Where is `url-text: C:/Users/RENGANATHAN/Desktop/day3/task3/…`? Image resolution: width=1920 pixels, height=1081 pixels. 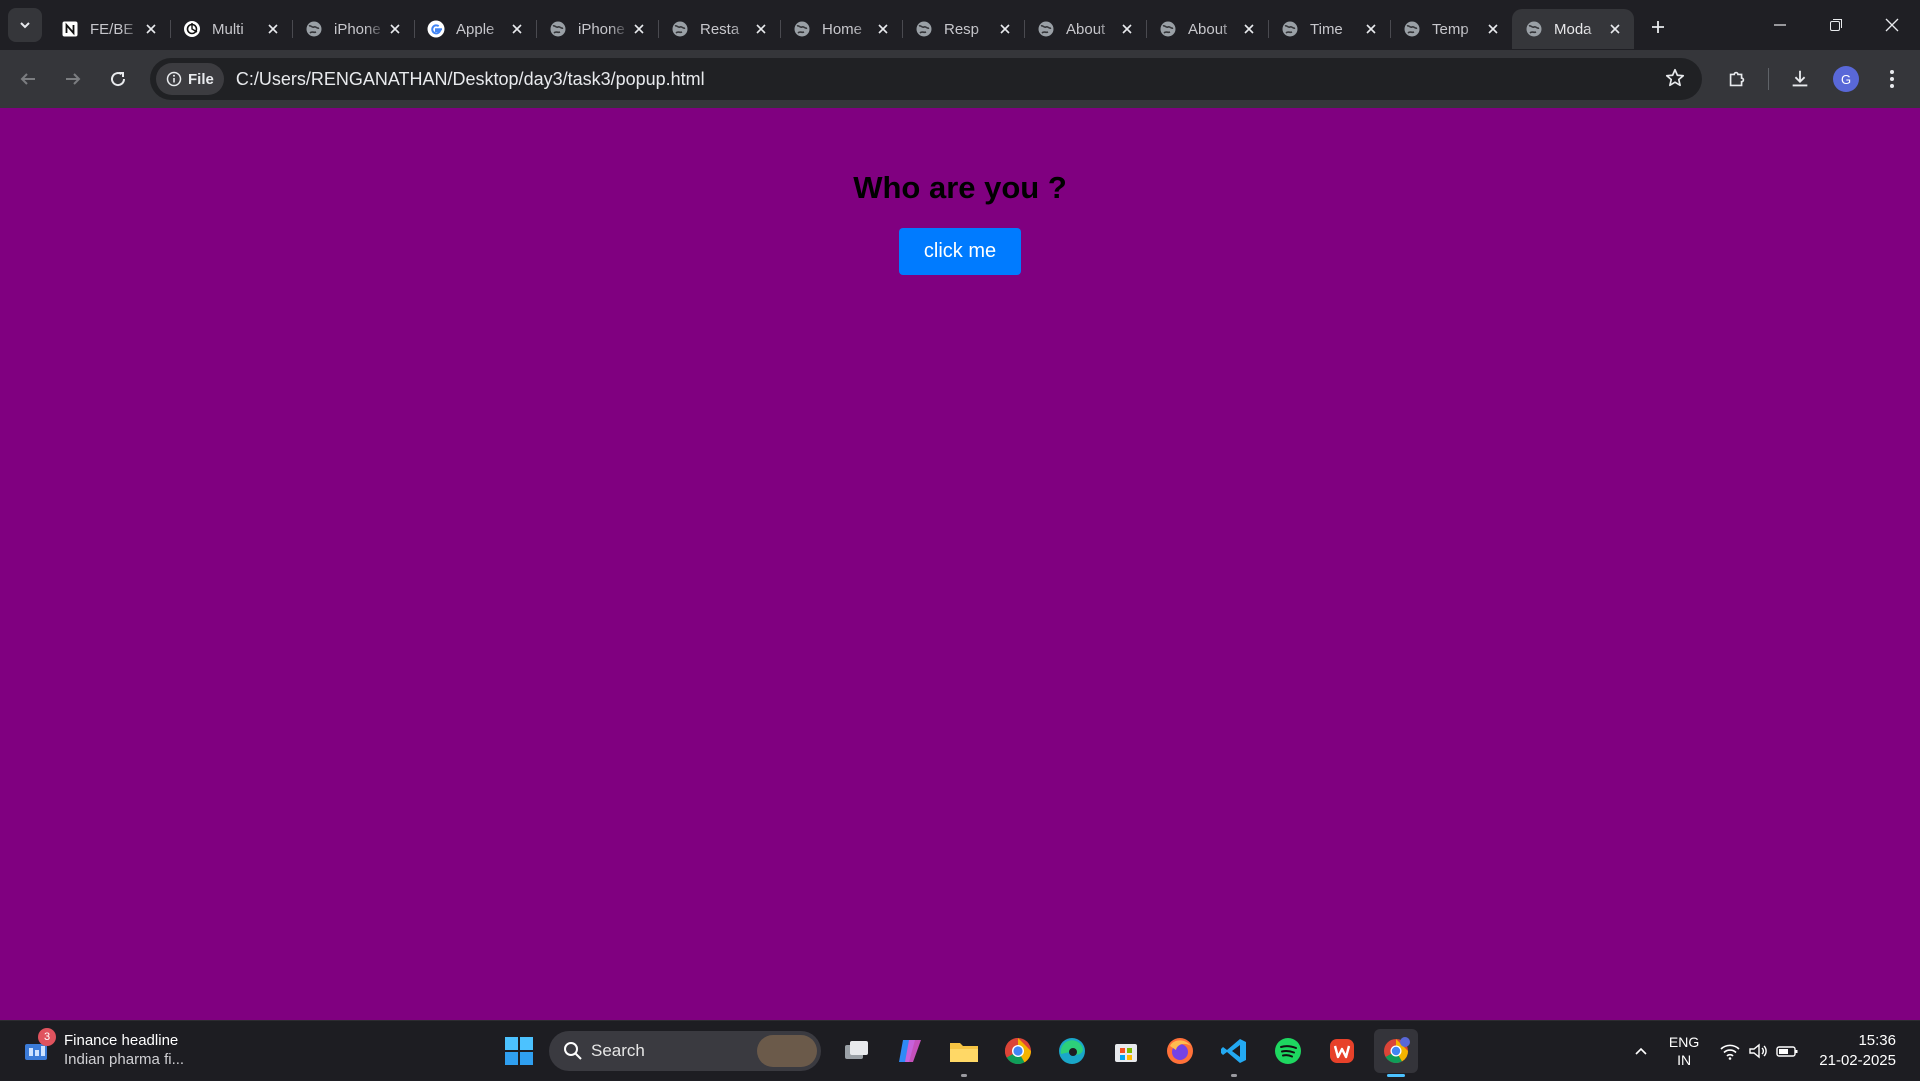 url-text: C:/Users/RENGANATHAN/Desktop/day3/task3/… is located at coordinates (470, 79).